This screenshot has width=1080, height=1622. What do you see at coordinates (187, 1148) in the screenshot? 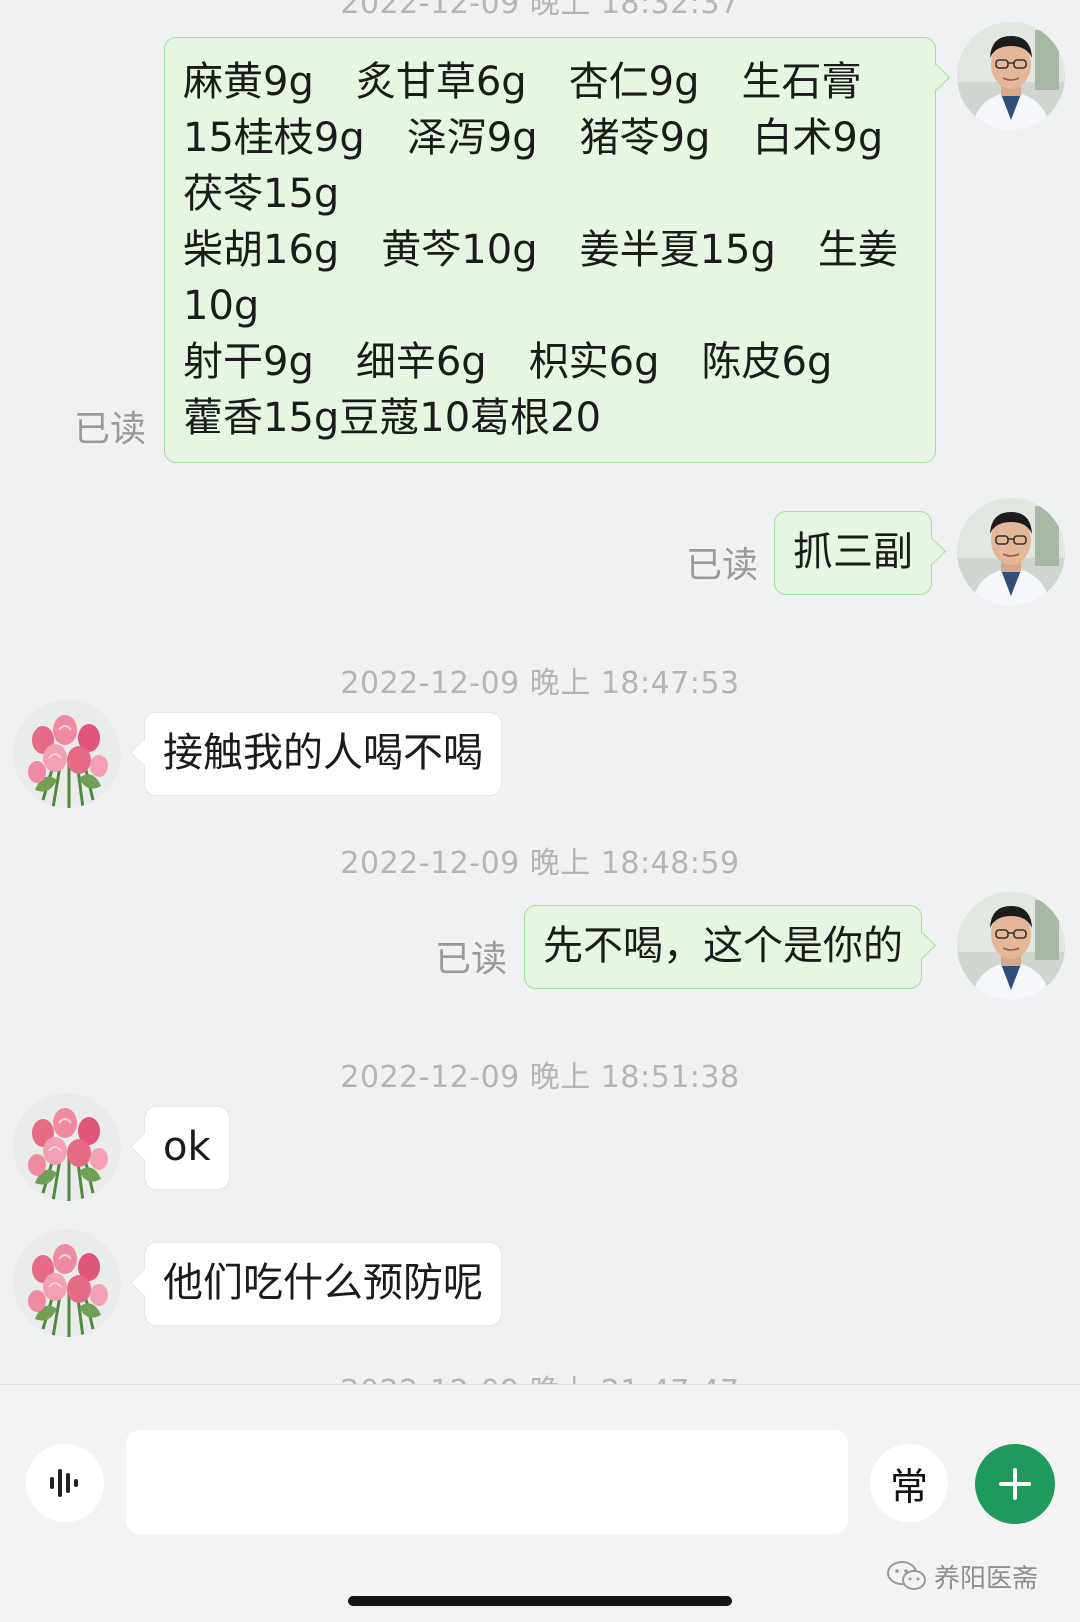
I see `message-bubble: ok` at bounding box center [187, 1148].